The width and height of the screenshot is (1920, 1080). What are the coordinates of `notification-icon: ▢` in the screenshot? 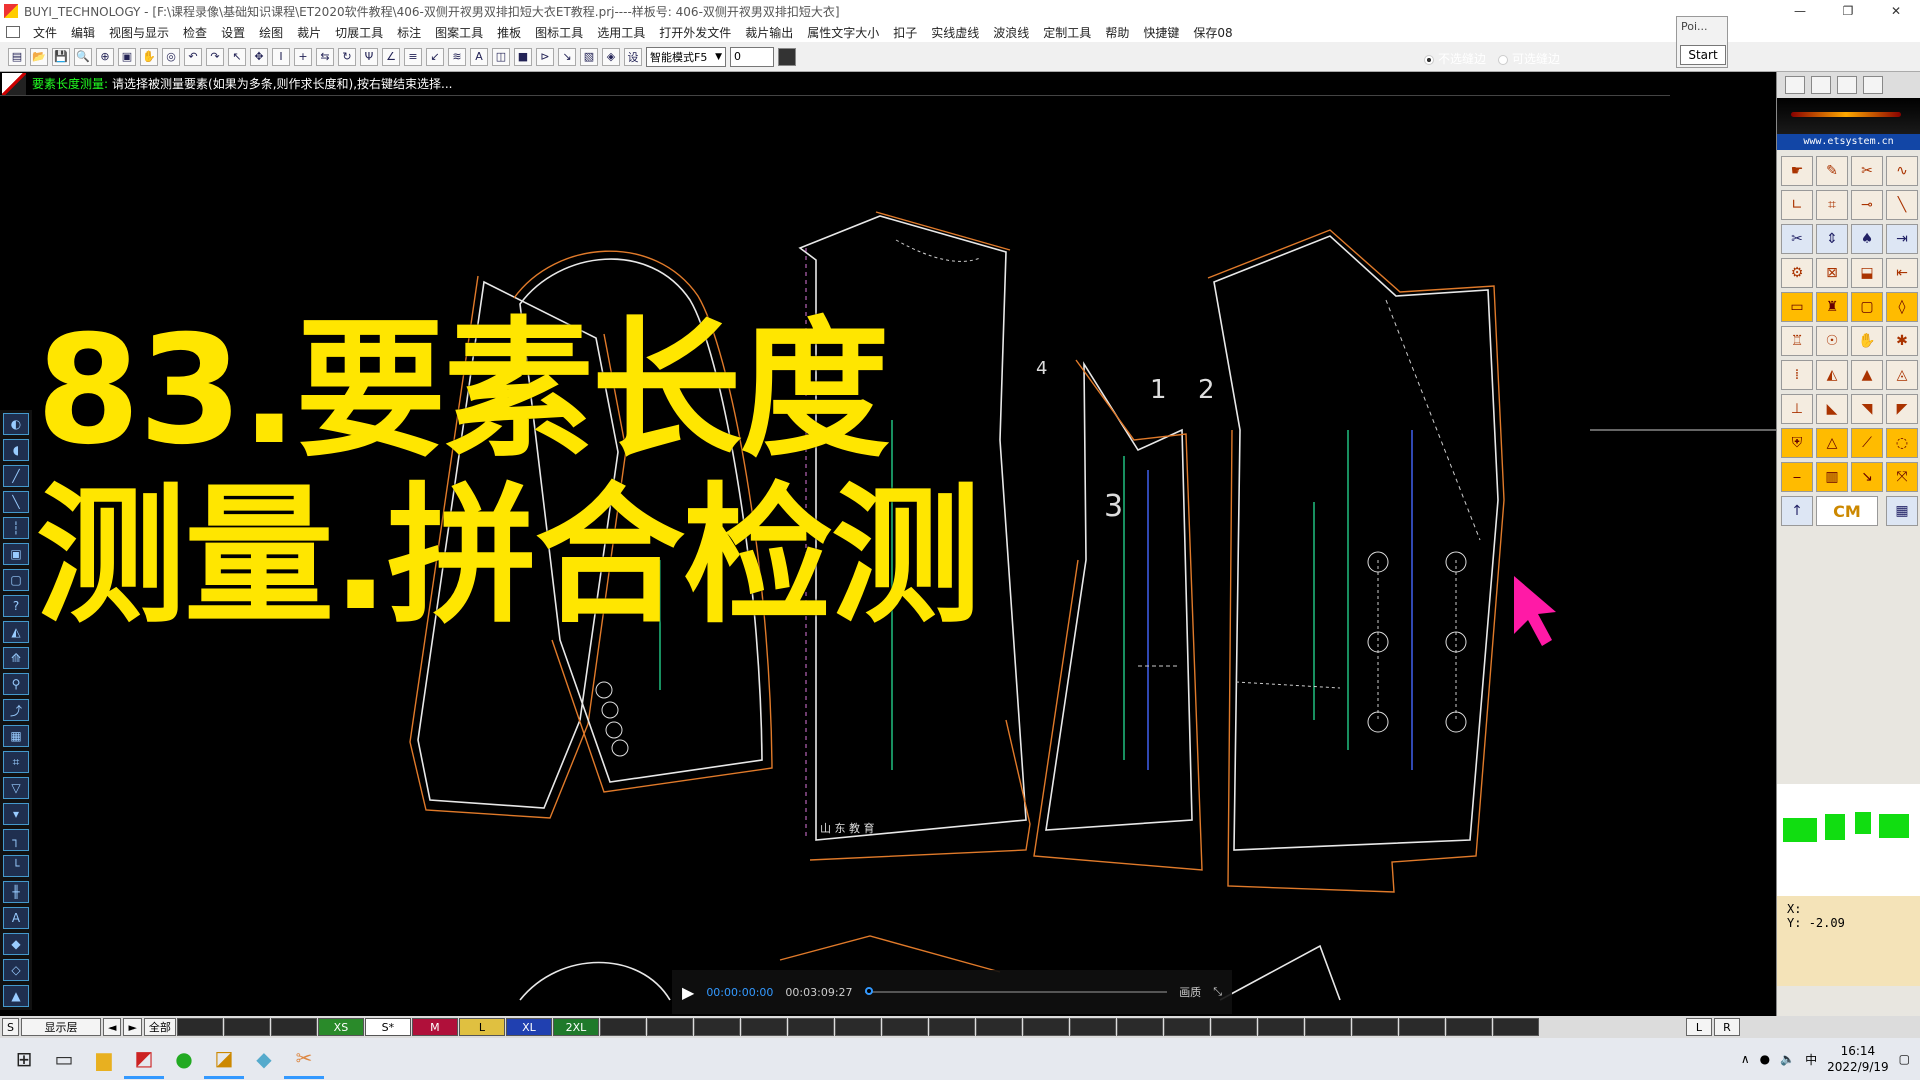 It's located at (1904, 1059).